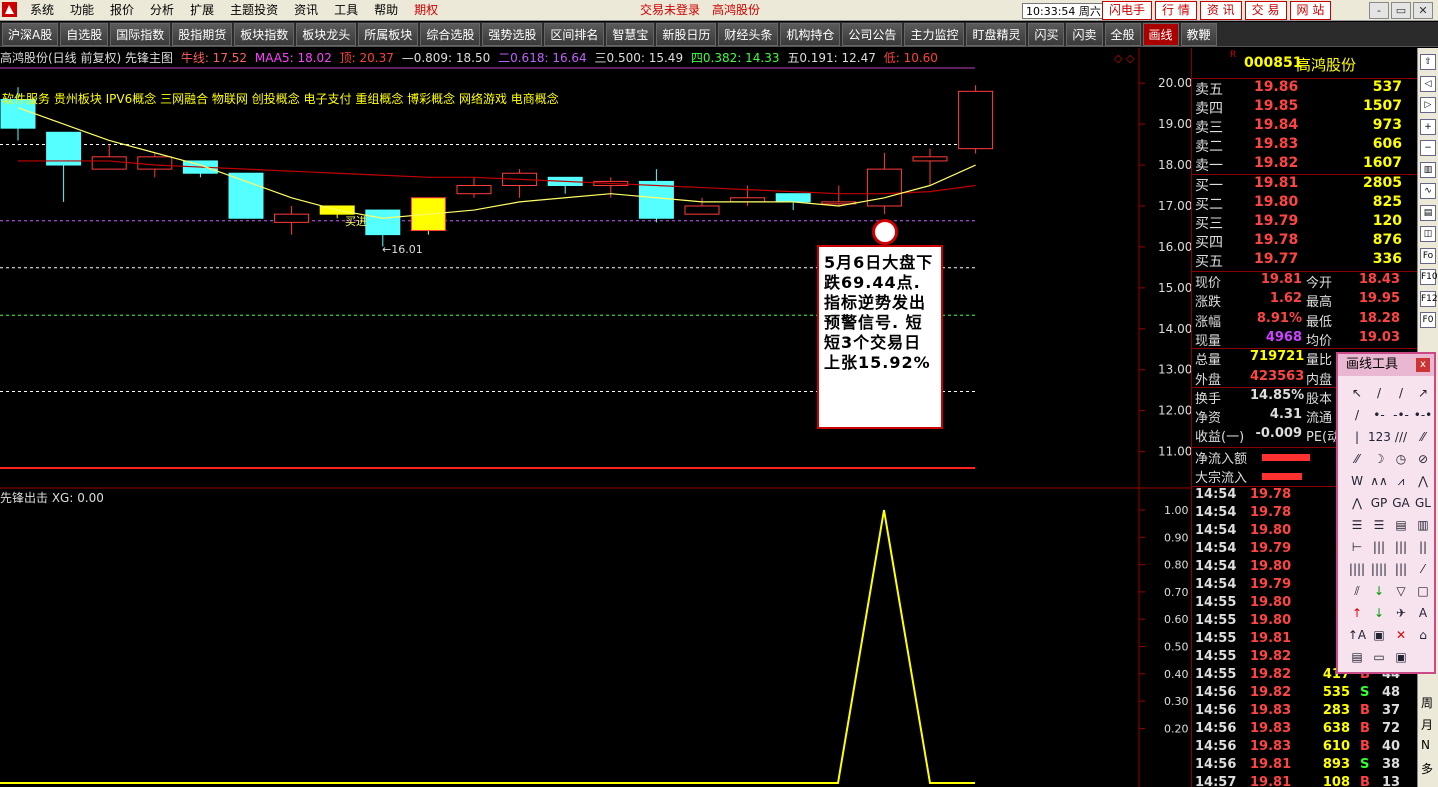 The height and width of the screenshot is (787, 1438). I want to click on period-2: N, so click(1425, 745).